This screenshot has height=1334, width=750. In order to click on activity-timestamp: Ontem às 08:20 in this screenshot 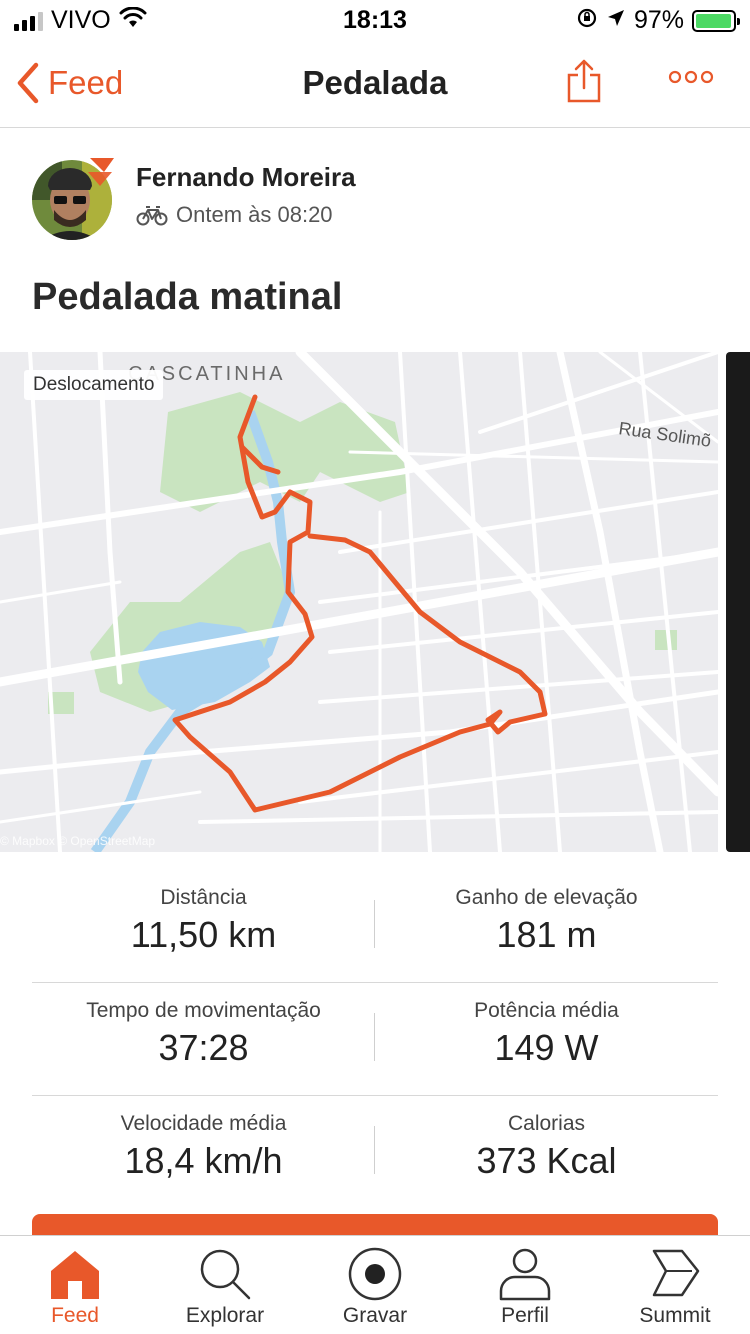, I will do `click(254, 214)`.